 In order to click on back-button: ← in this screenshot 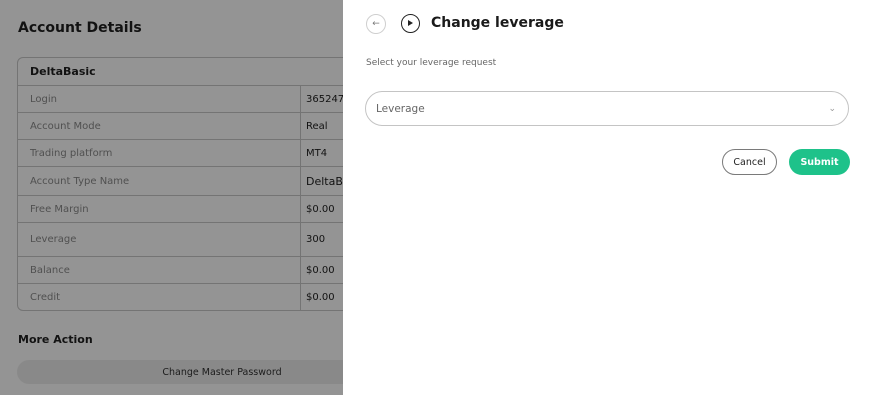, I will do `click(376, 24)`.